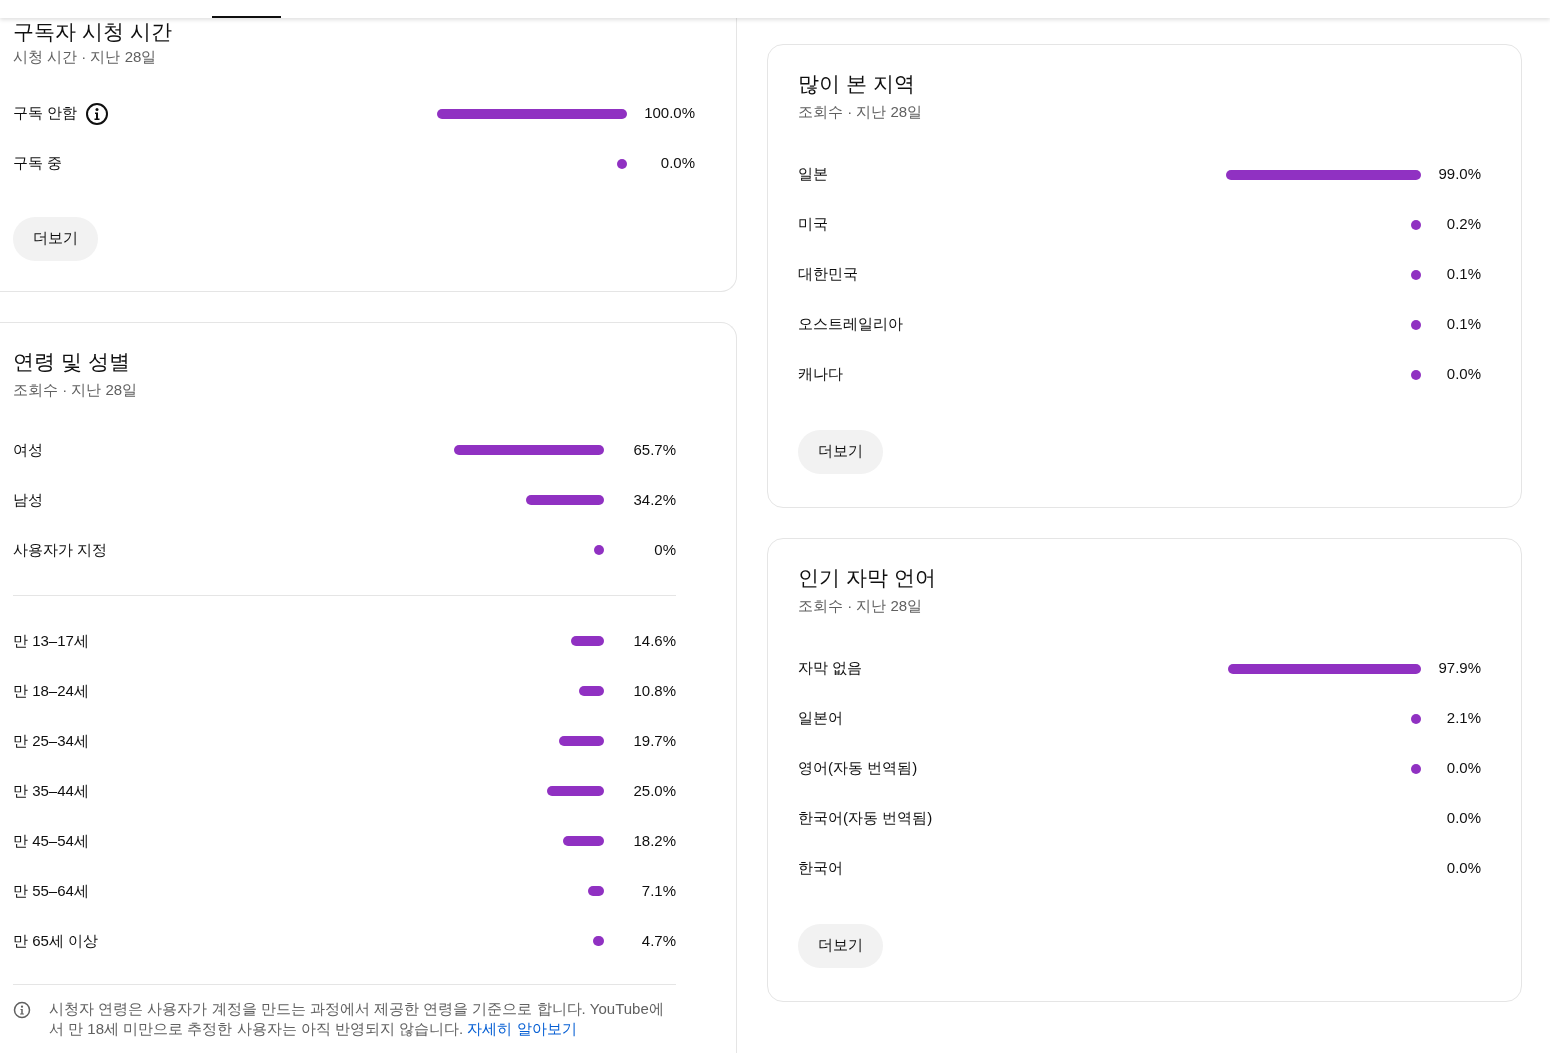 The image size is (1550, 1053). I want to click on percent-value: 7.1%, so click(658, 890).